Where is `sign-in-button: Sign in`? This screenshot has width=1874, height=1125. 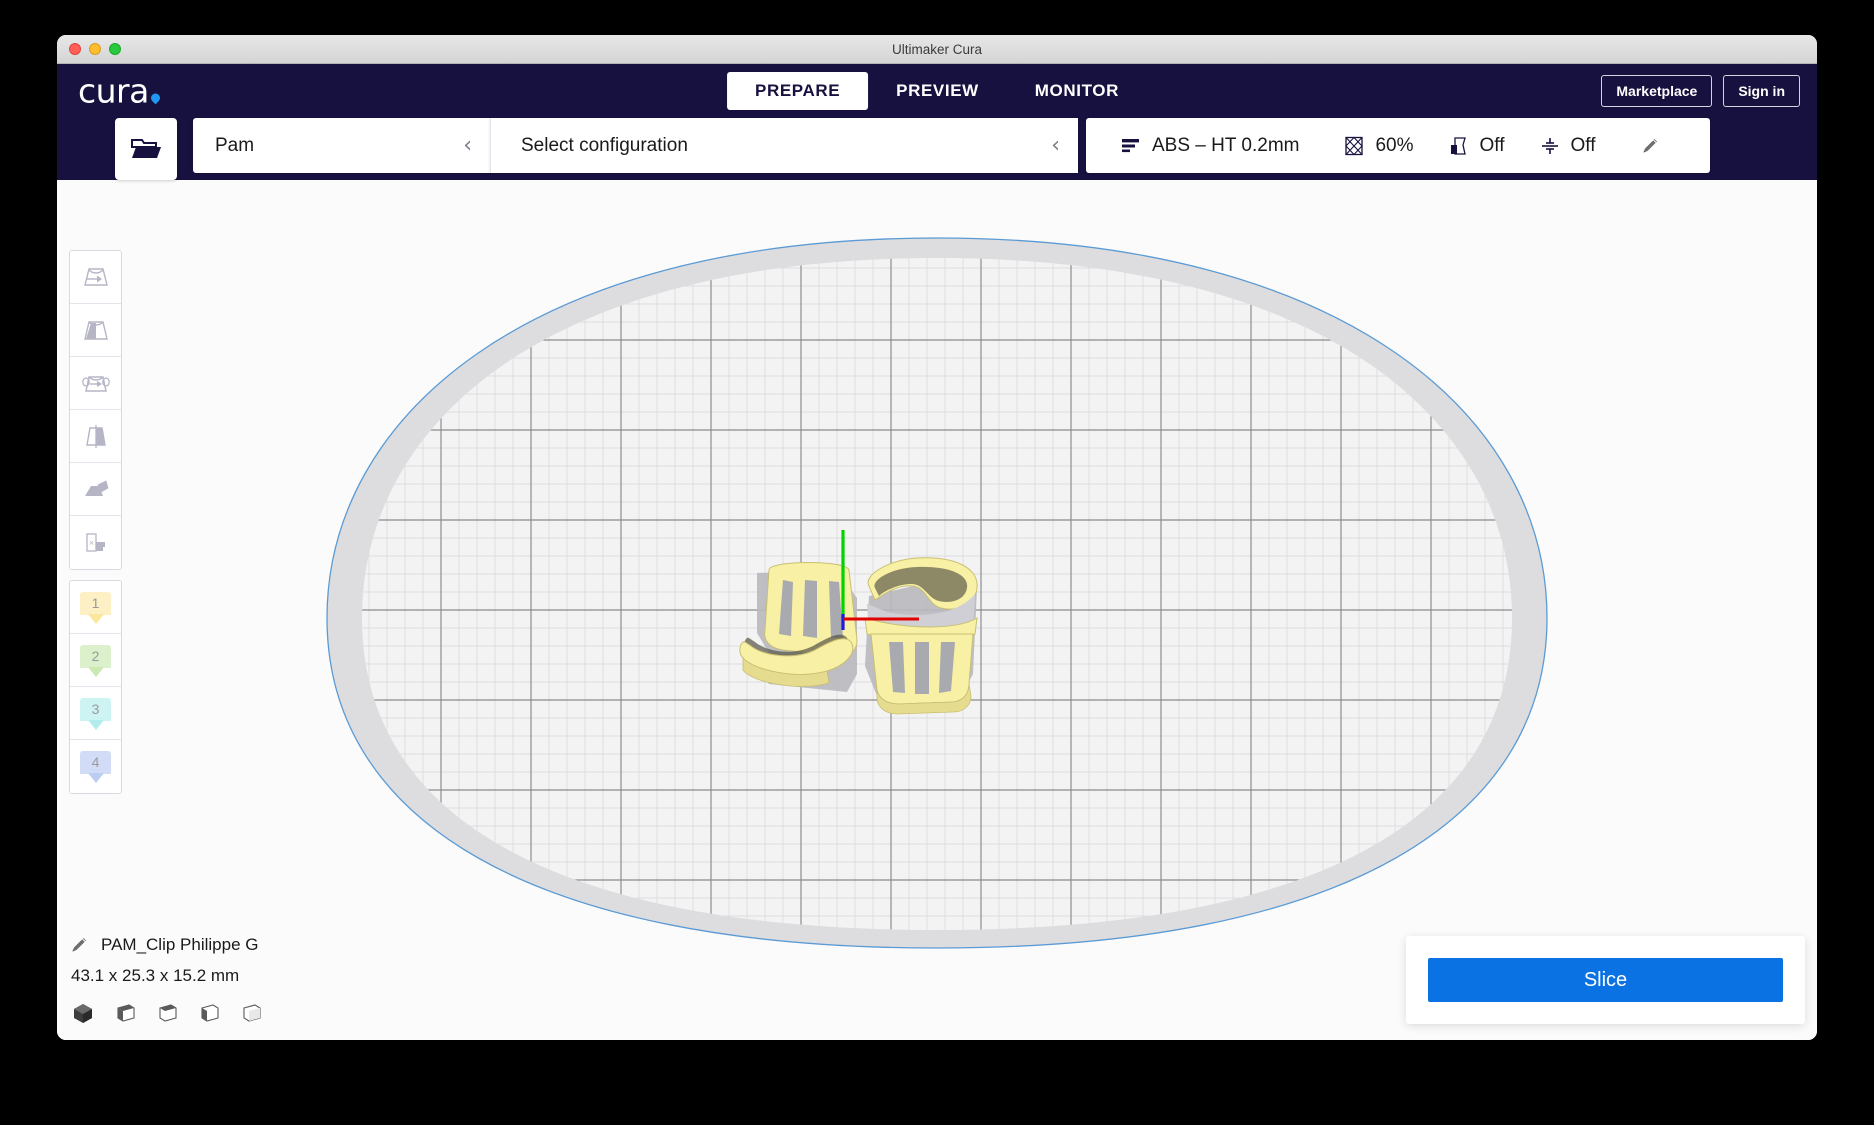 sign-in-button: Sign in is located at coordinates (1761, 91).